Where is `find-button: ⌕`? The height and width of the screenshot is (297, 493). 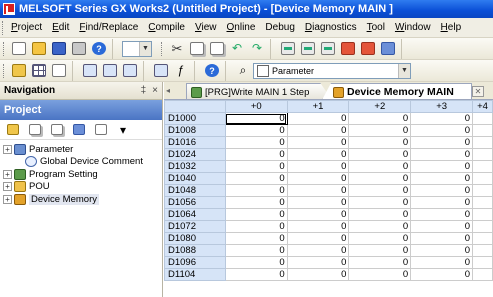 find-button: ⌕ is located at coordinates (243, 71).